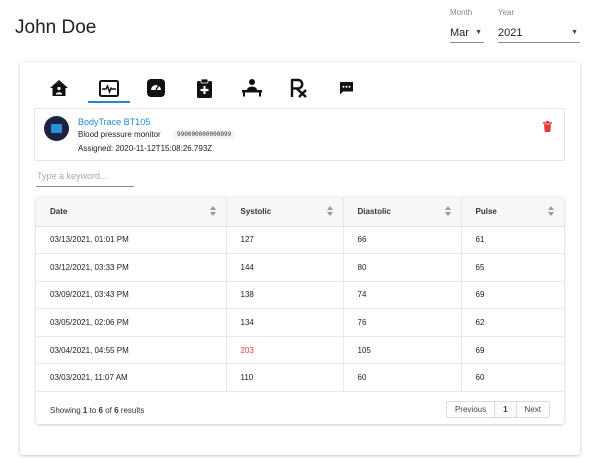 This screenshot has width=600, height=463. Describe the element at coordinates (402, 212) in the screenshot. I see `column-header-diastolic: Diastolic` at that location.